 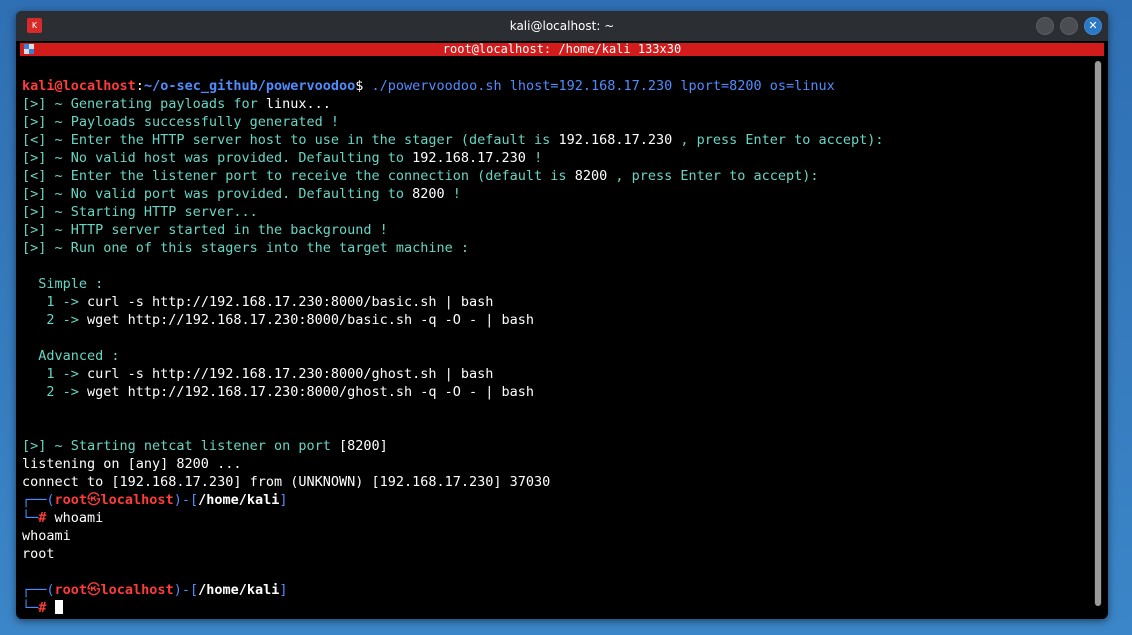 I want to click on tab-title: root@localhost: /home/kali 133x30, so click(x=562, y=49).